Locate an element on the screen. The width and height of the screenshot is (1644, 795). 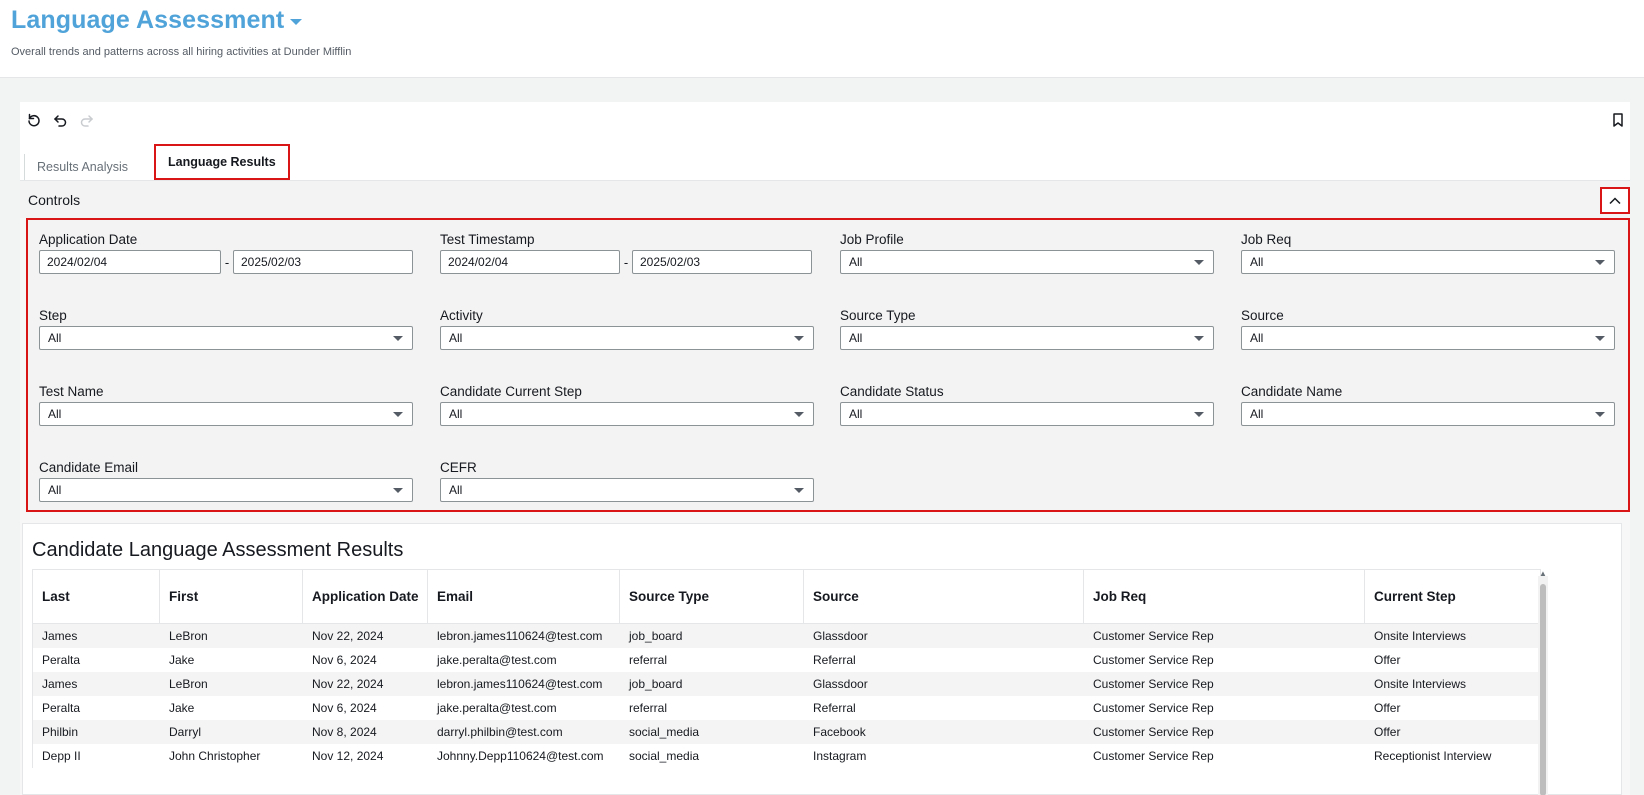
table-cell: James is located at coordinates (60, 636).